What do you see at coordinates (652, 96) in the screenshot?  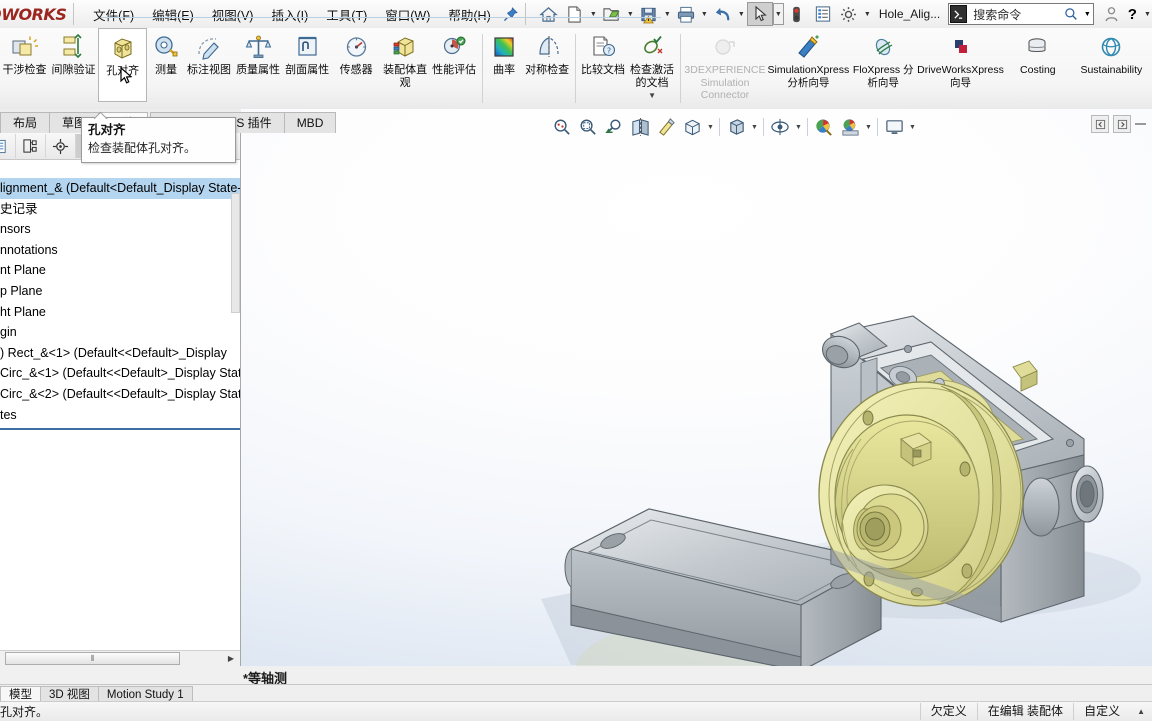 I see `check-active-document-dropdown-icon: ▼` at bounding box center [652, 96].